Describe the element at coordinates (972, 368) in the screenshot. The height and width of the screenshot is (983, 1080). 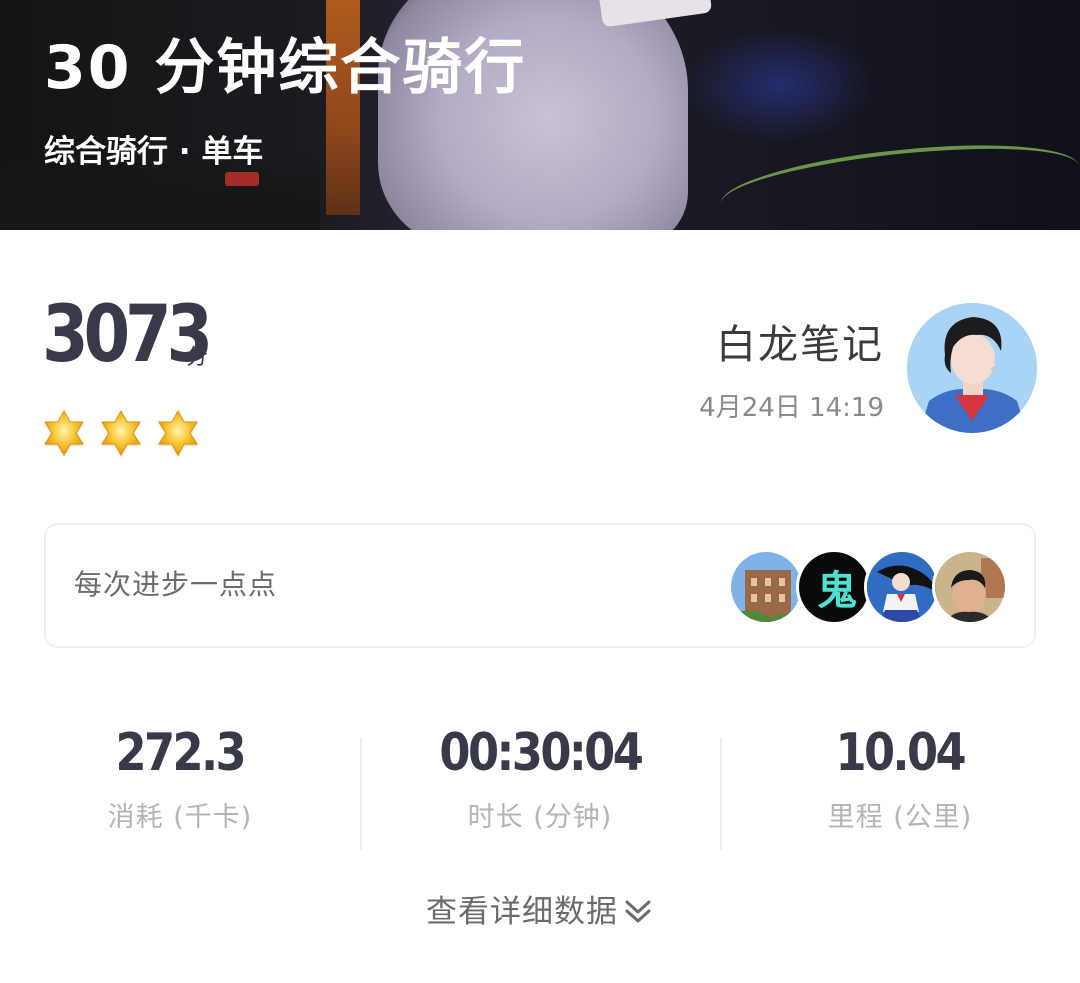
I see `user-avatar-icon` at that location.